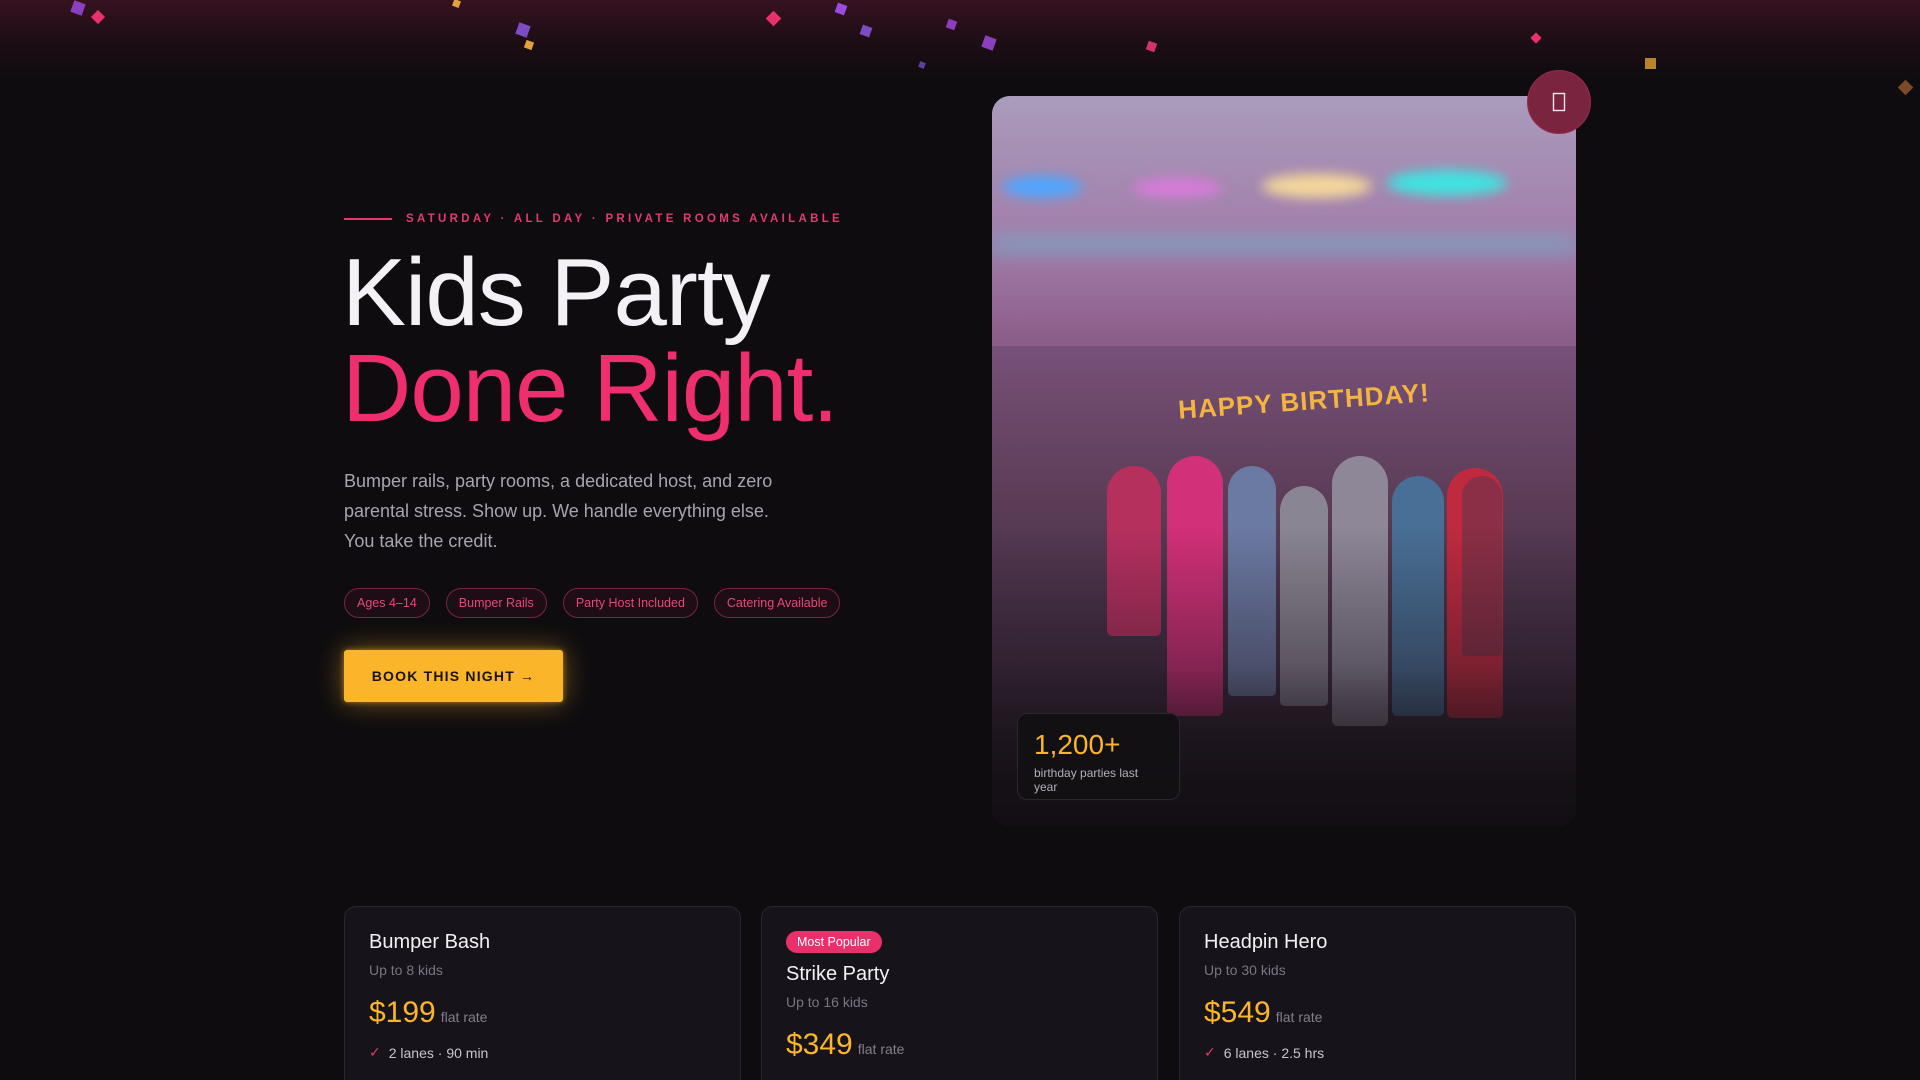  What do you see at coordinates (1077, 744) in the screenshot?
I see `stat-value: 1,200+` at bounding box center [1077, 744].